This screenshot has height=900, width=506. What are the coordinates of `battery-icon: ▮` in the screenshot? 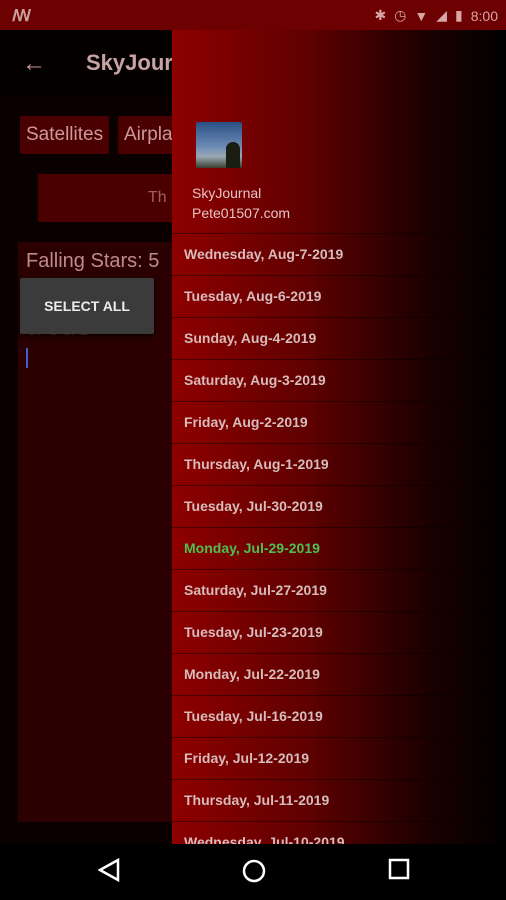 It's located at (459, 15).